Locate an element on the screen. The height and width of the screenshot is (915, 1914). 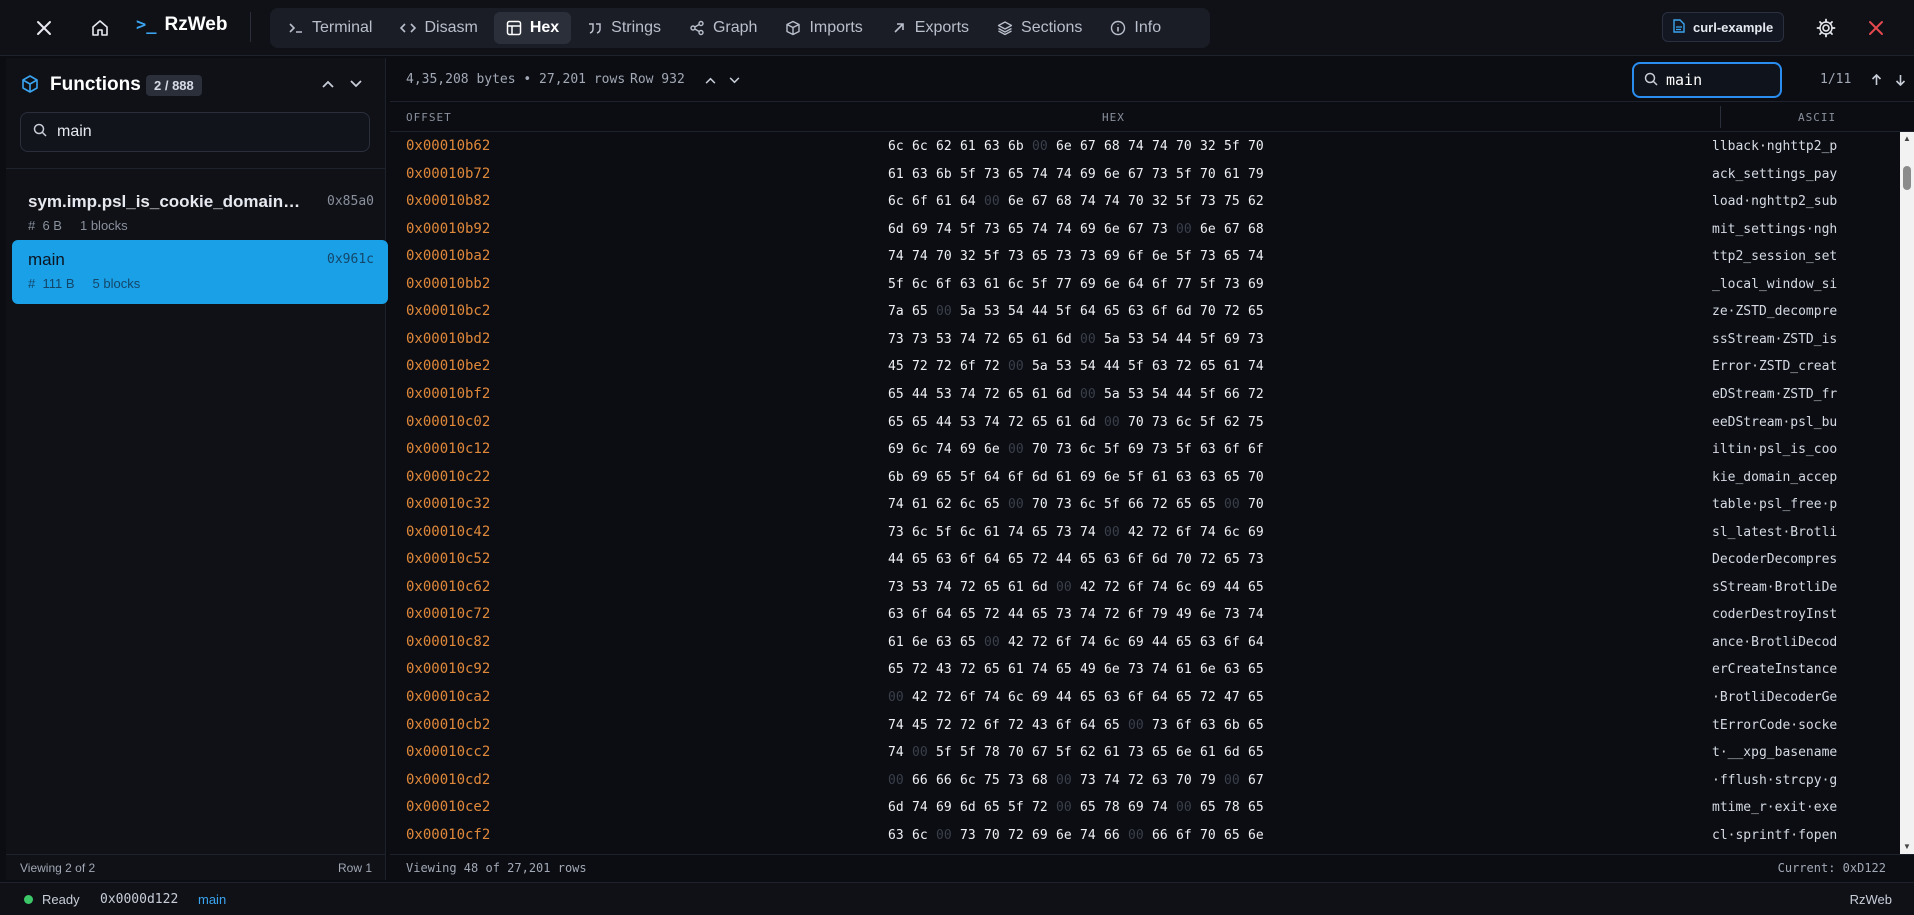
row-ascii: erCreateInstance is located at coordinates (1774, 669).